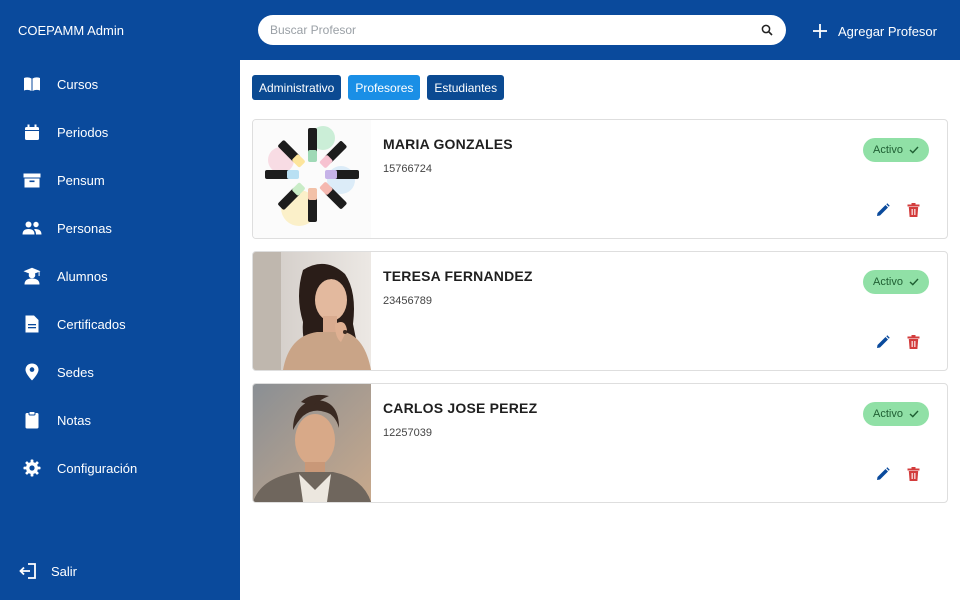 This screenshot has width=960, height=600. I want to click on category-tabs: Administrativo Profesores Estudiantes, so click(378, 87).